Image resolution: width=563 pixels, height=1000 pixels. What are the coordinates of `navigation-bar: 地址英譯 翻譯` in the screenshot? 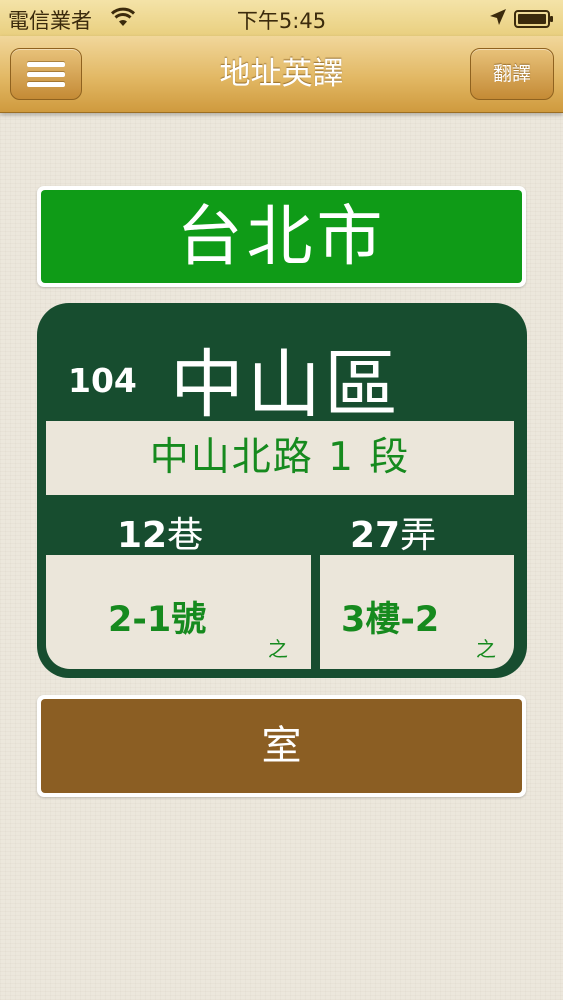 It's located at (281, 74).